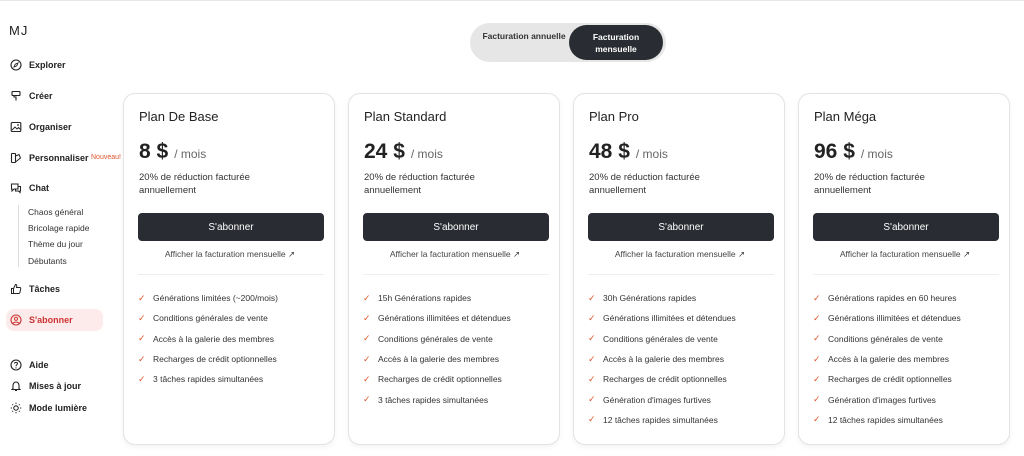 Image resolution: width=1024 pixels, height=456 pixels. What do you see at coordinates (894, 318) in the screenshot?
I see `feature-text: Générations illimitées et détendues` at bounding box center [894, 318].